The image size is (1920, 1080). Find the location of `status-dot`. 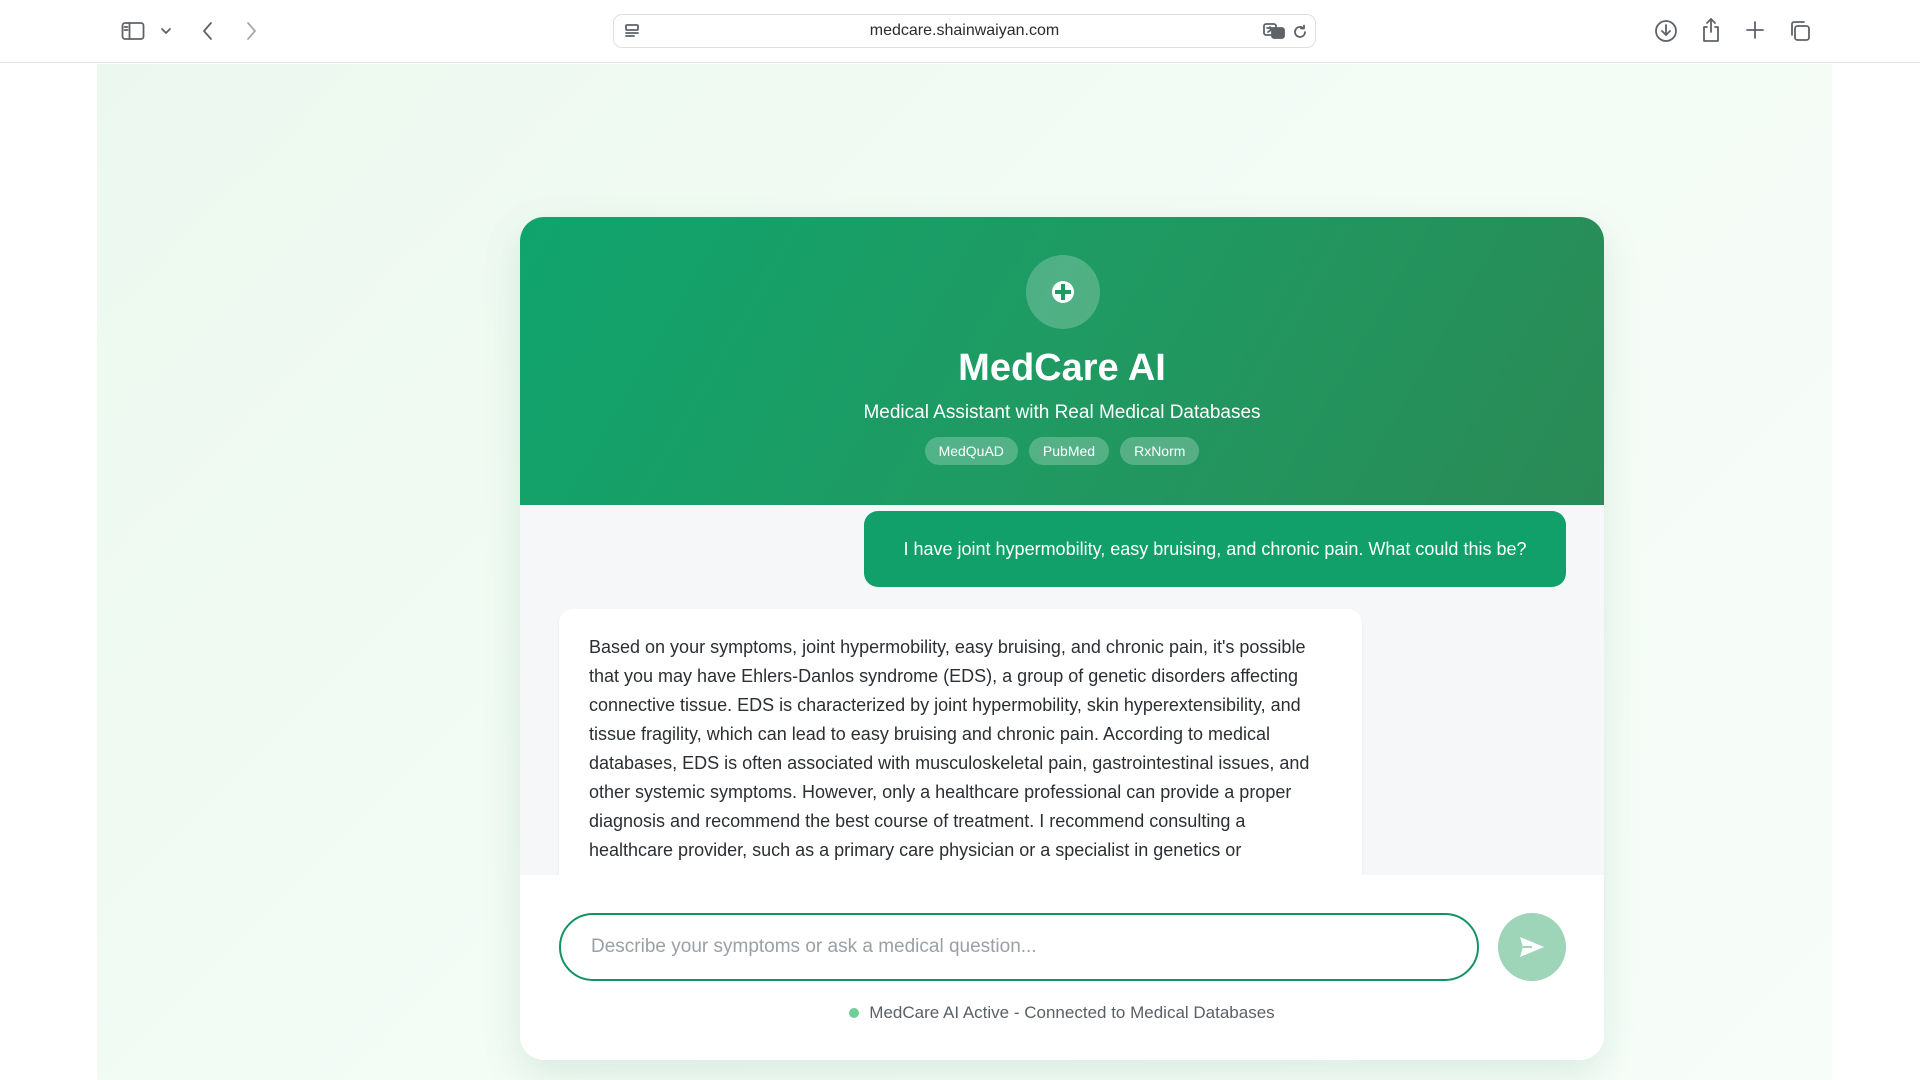

status-dot is located at coordinates (854, 1013).